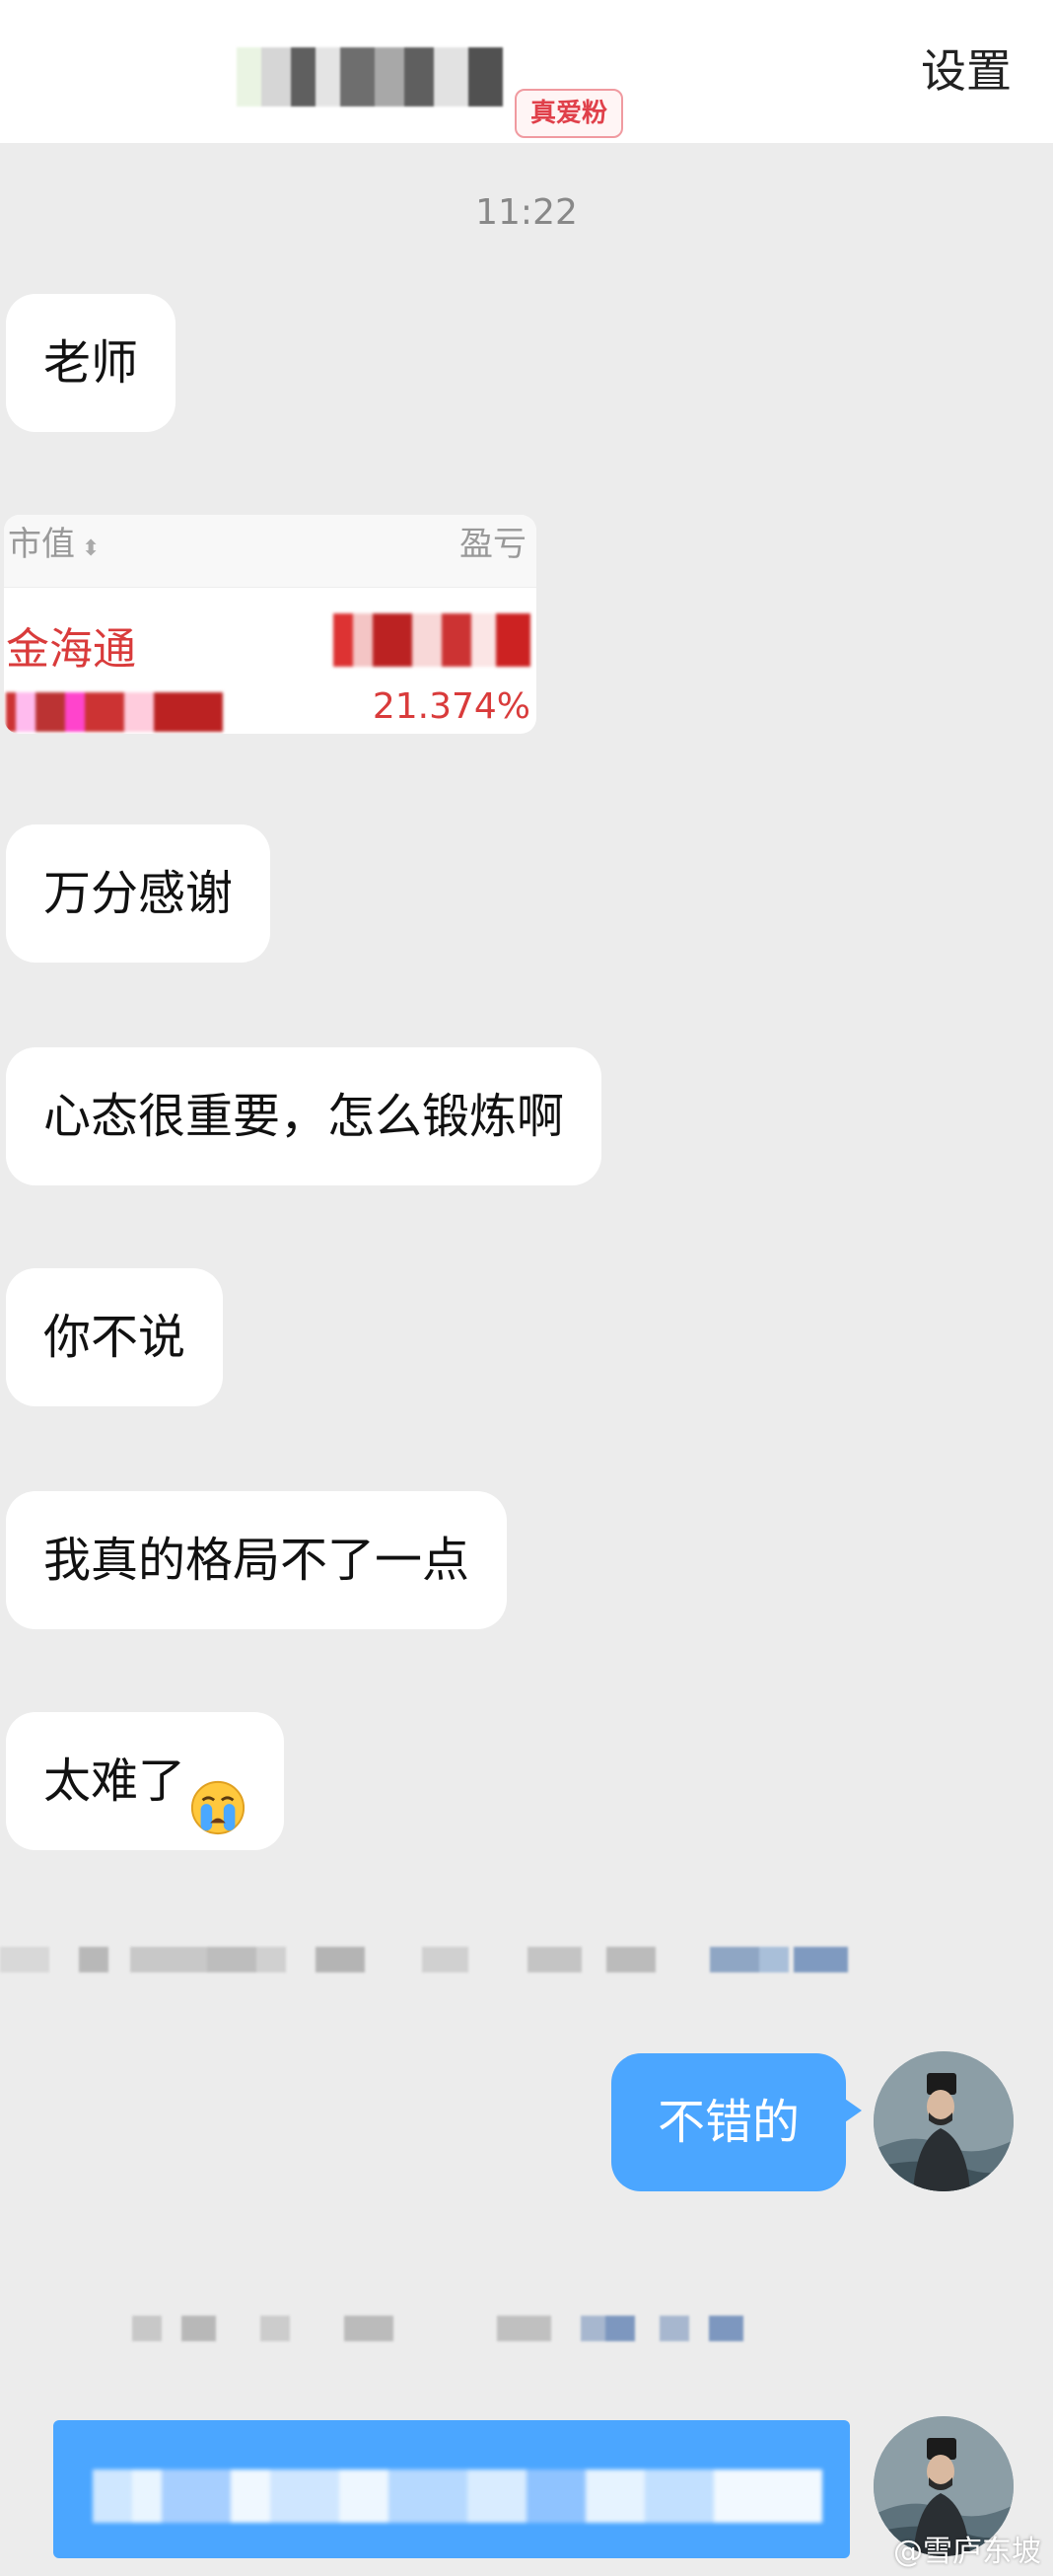 Image resolution: width=1053 pixels, height=2576 pixels. What do you see at coordinates (967, 71) in the screenshot?
I see `settings-button: 设置` at bounding box center [967, 71].